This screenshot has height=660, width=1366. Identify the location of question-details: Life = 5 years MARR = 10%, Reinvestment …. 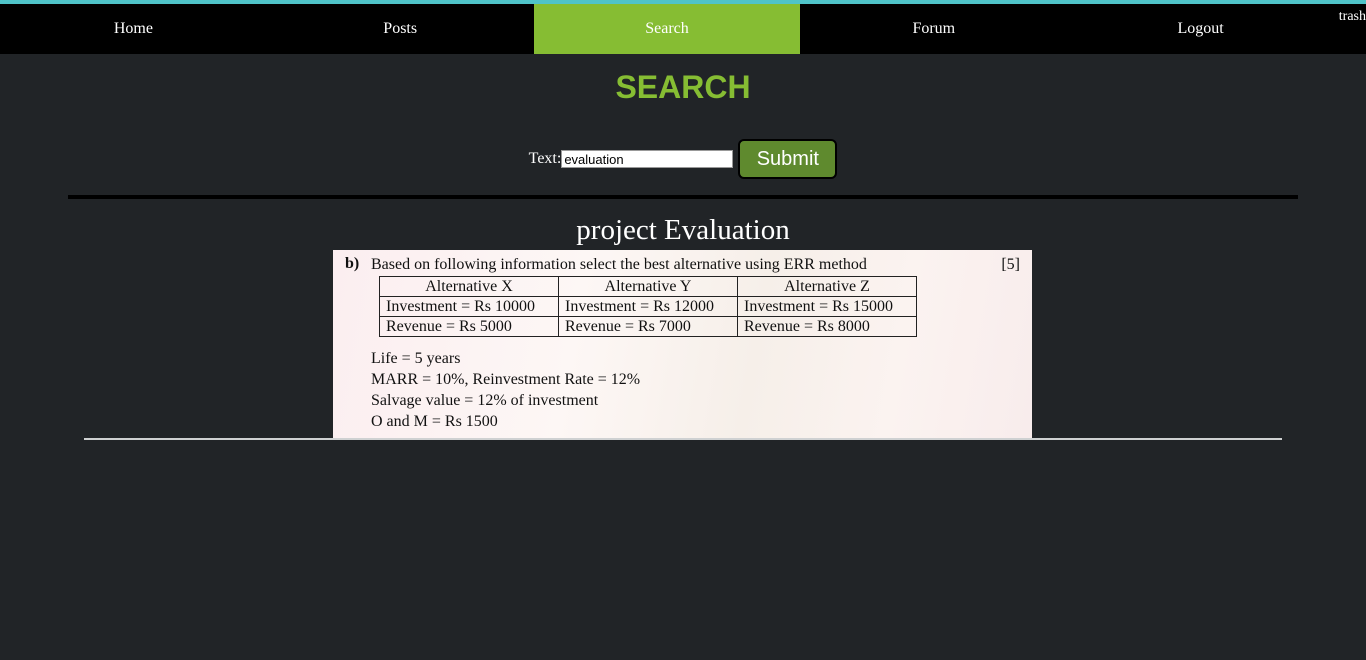
(505, 390).